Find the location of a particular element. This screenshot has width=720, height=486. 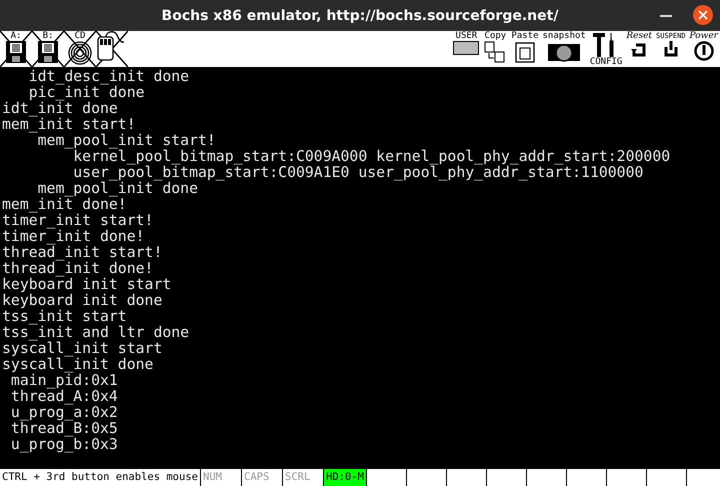

disc-icon is located at coordinates (80, 53).